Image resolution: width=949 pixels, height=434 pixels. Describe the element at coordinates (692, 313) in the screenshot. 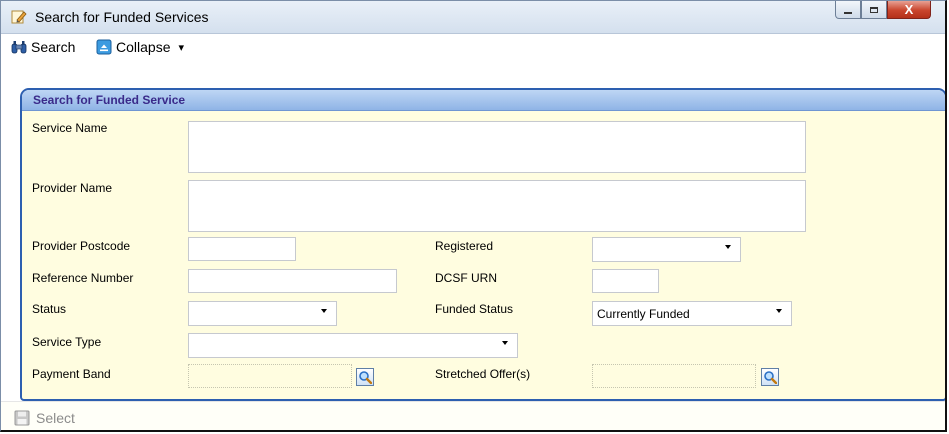

I see `funded-status-select: Currently Funded` at that location.